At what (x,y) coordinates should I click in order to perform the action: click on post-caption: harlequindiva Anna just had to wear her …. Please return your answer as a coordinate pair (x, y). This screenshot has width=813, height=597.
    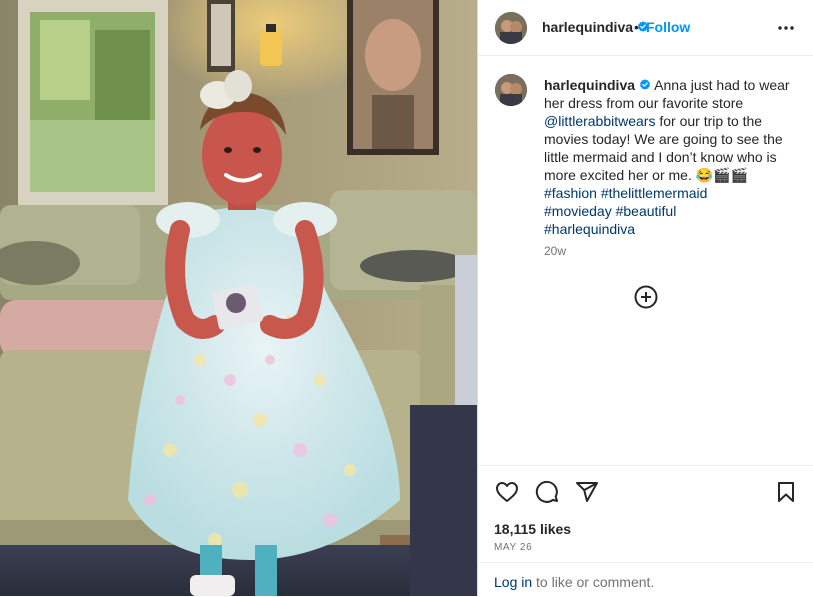
    Looking at the image, I should click on (669, 157).